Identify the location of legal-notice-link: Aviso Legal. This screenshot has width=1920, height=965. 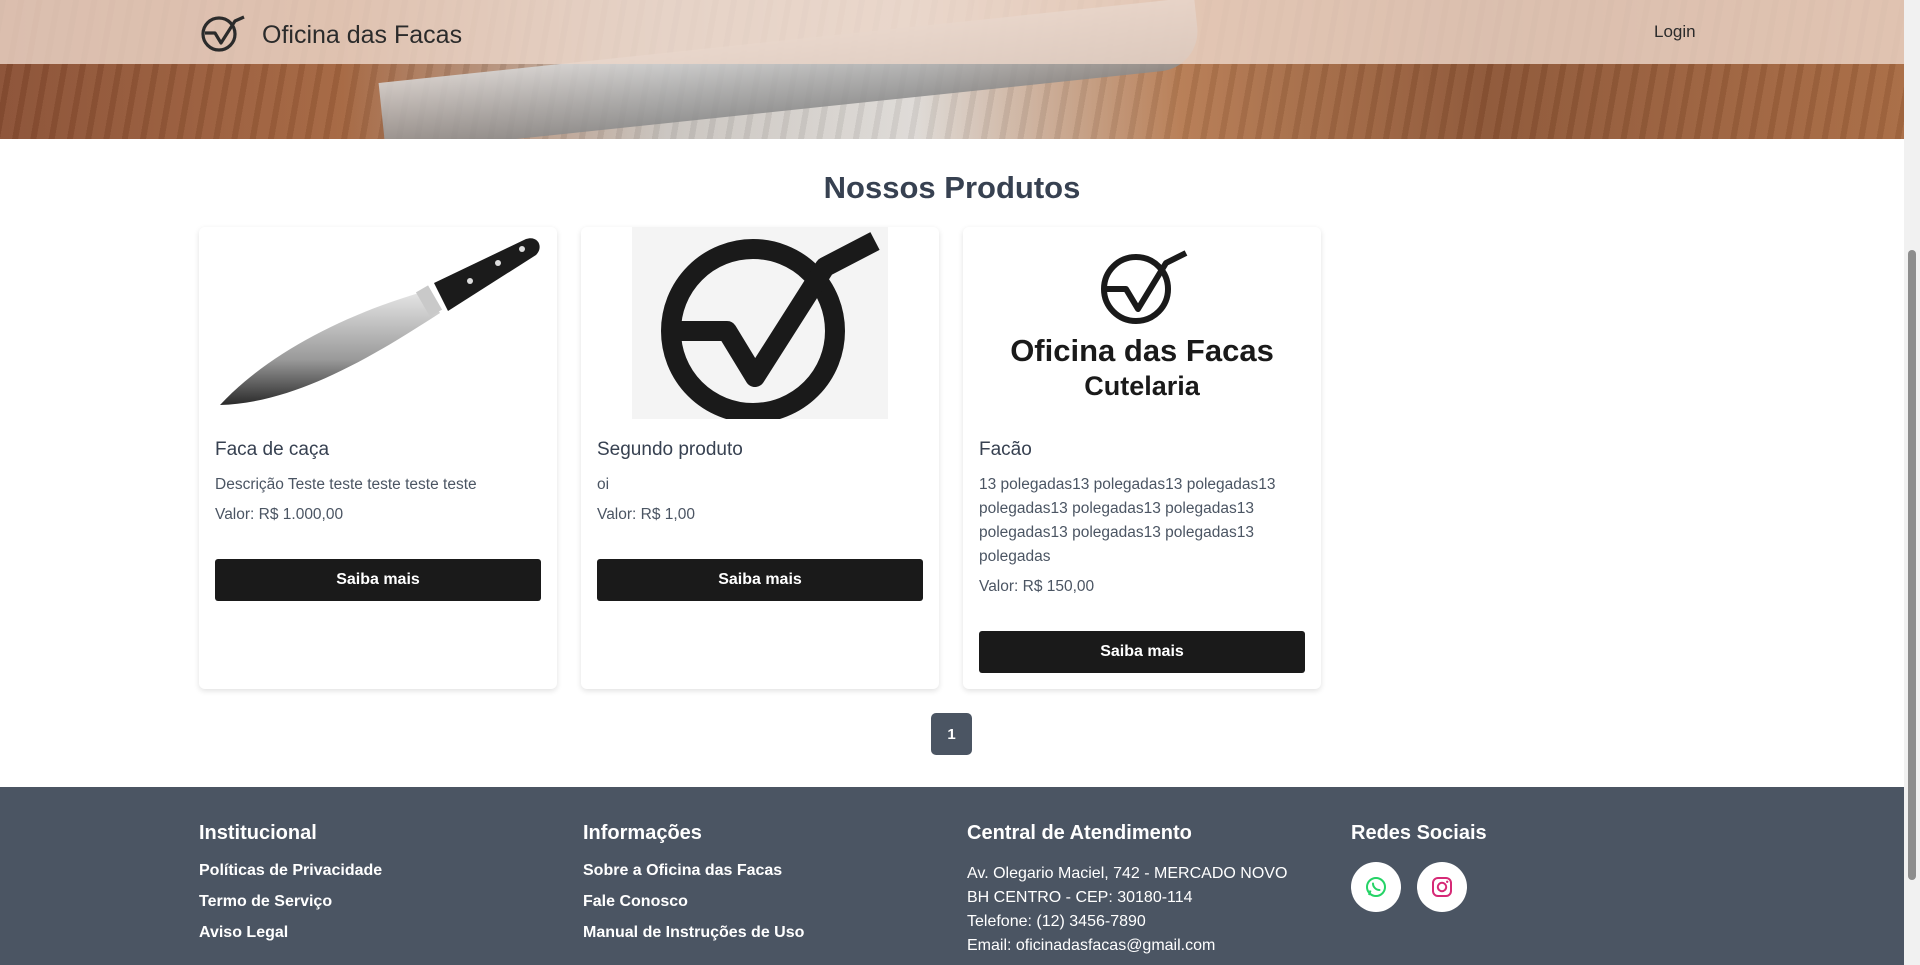
(290, 933).